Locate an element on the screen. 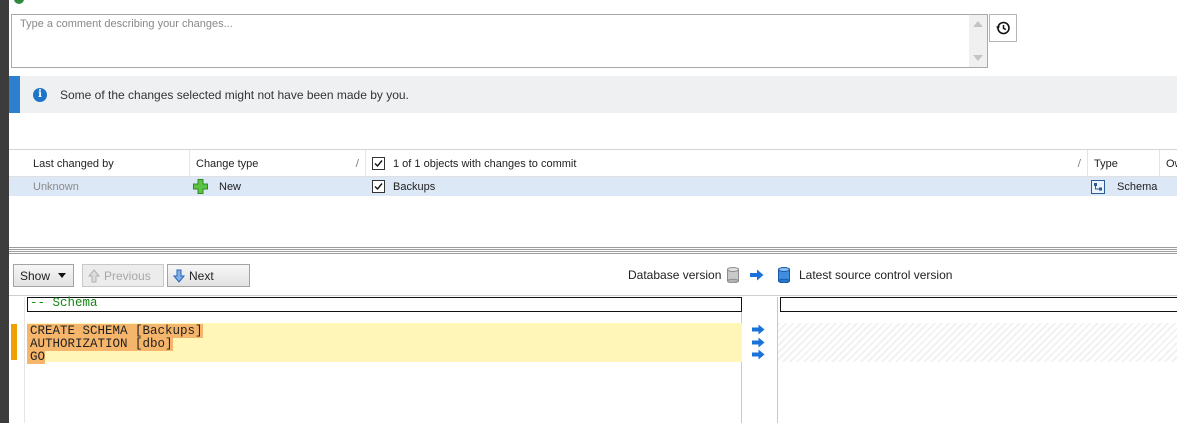 Image resolution: width=1177 pixels, height=423 pixels. source-control-version-label: Latest source control version is located at coordinates (876, 275).